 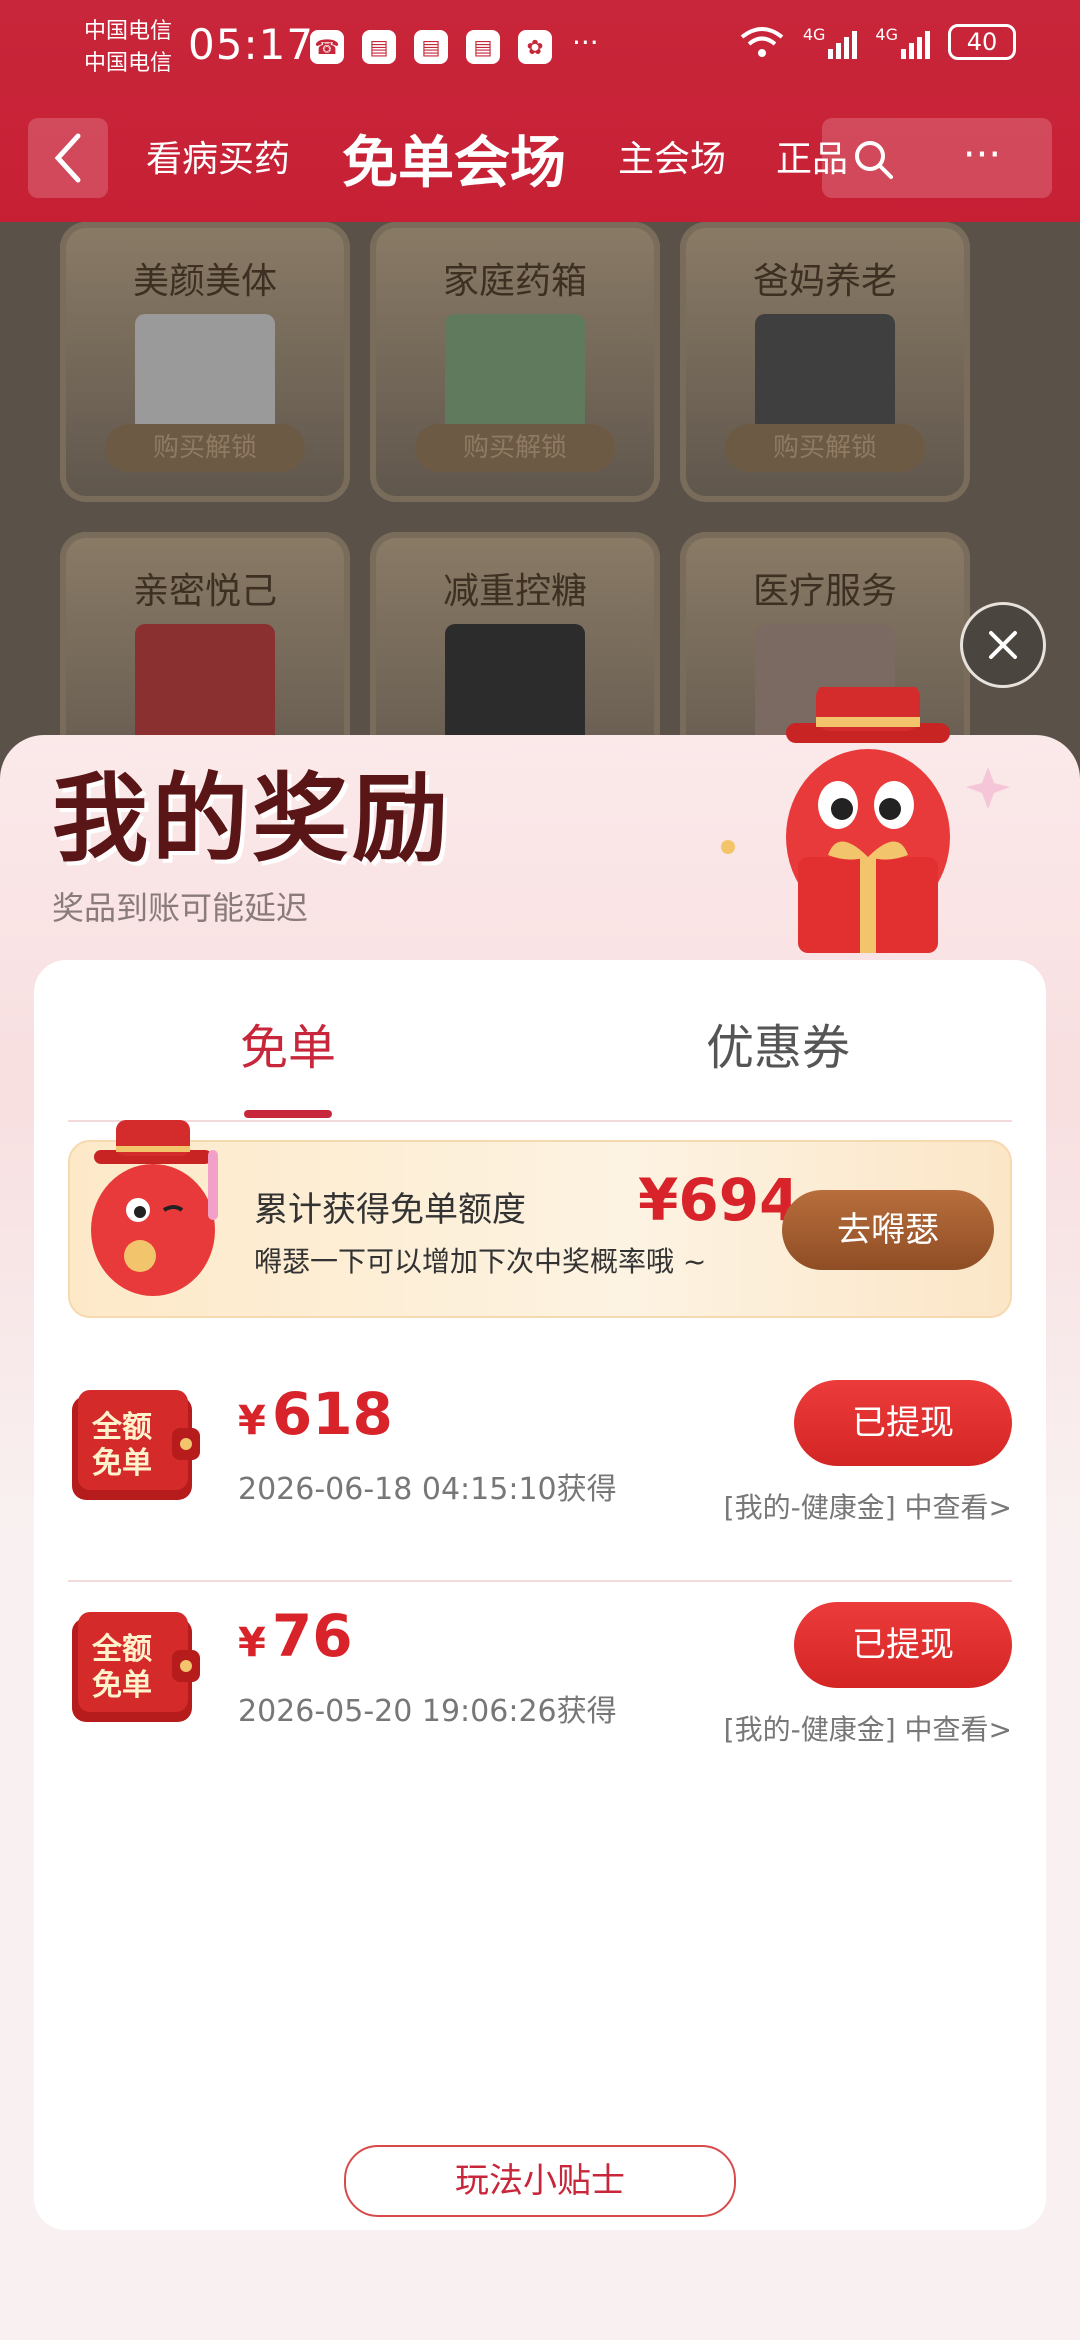 I want to click on tab-coupons: 优惠券, so click(x=778, y=1043).